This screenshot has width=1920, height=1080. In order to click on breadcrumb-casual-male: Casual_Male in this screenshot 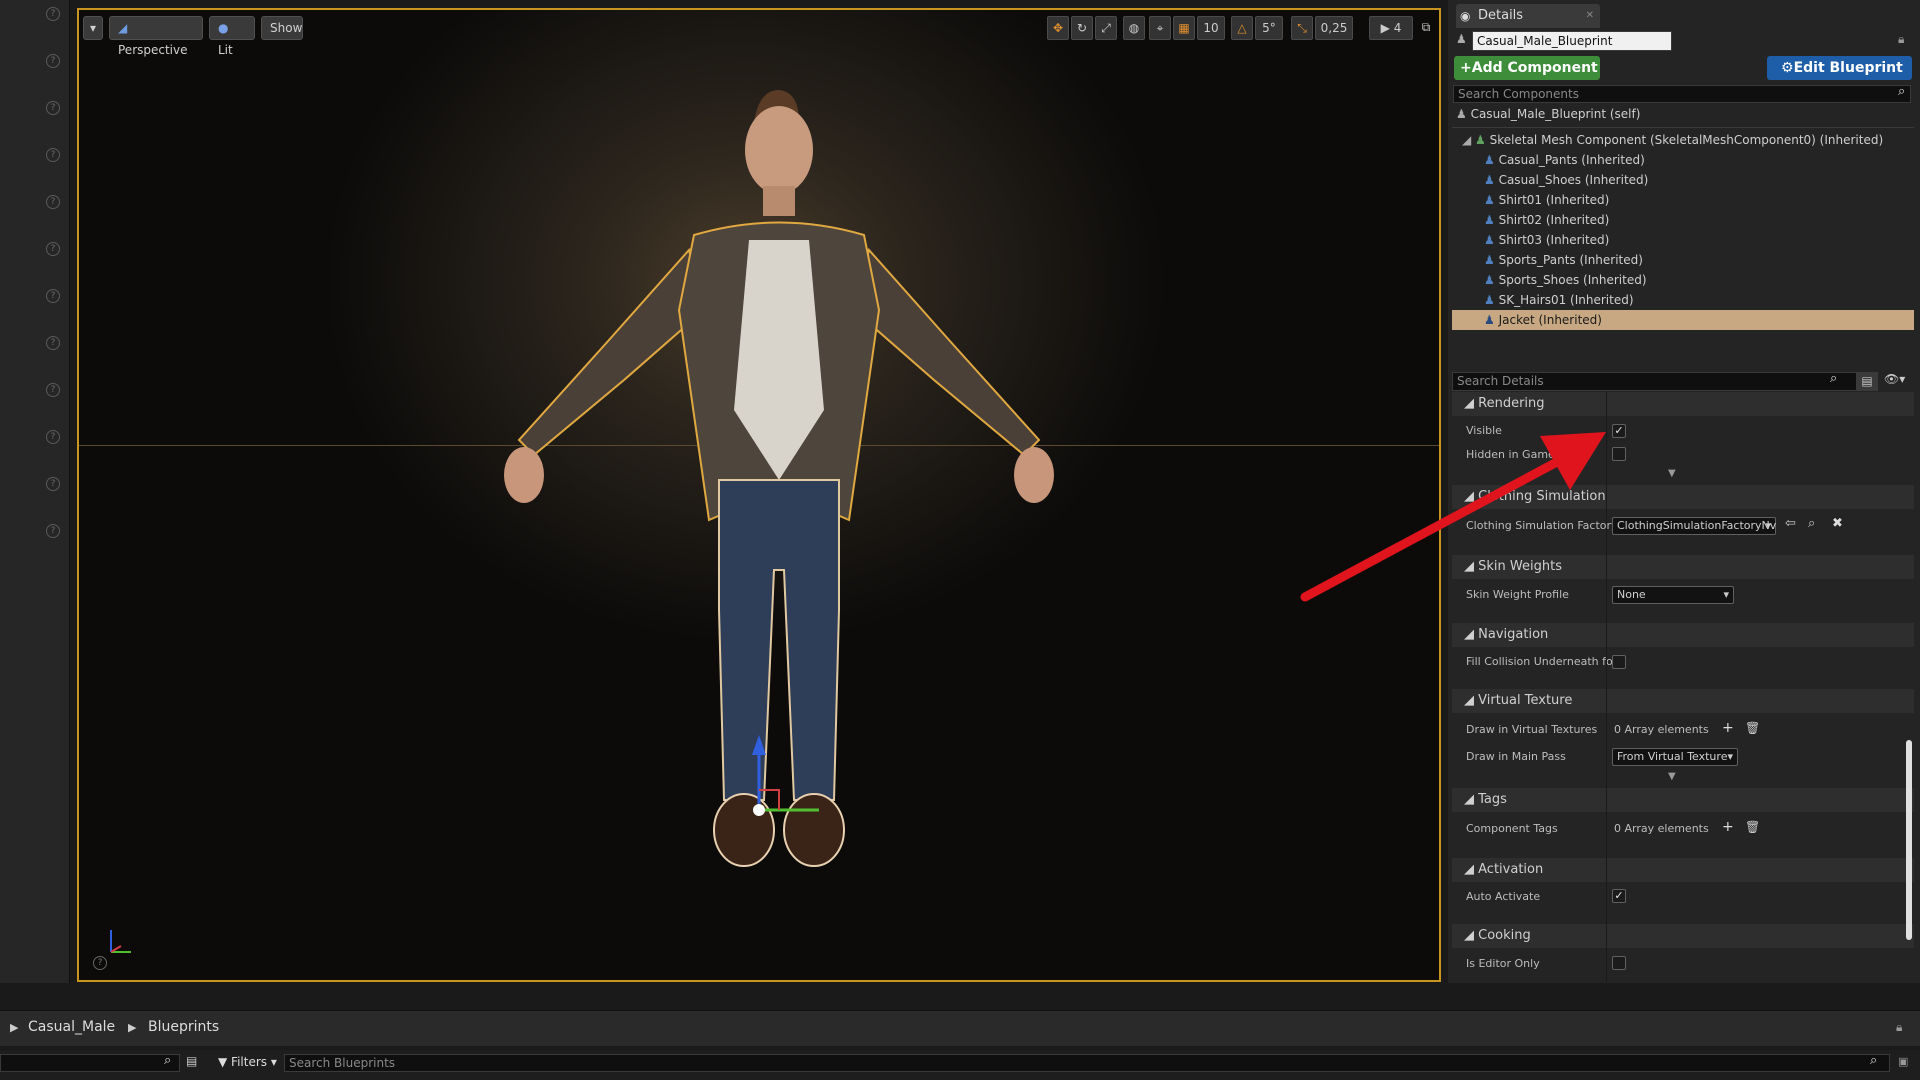, I will do `click(71, 1027)`.